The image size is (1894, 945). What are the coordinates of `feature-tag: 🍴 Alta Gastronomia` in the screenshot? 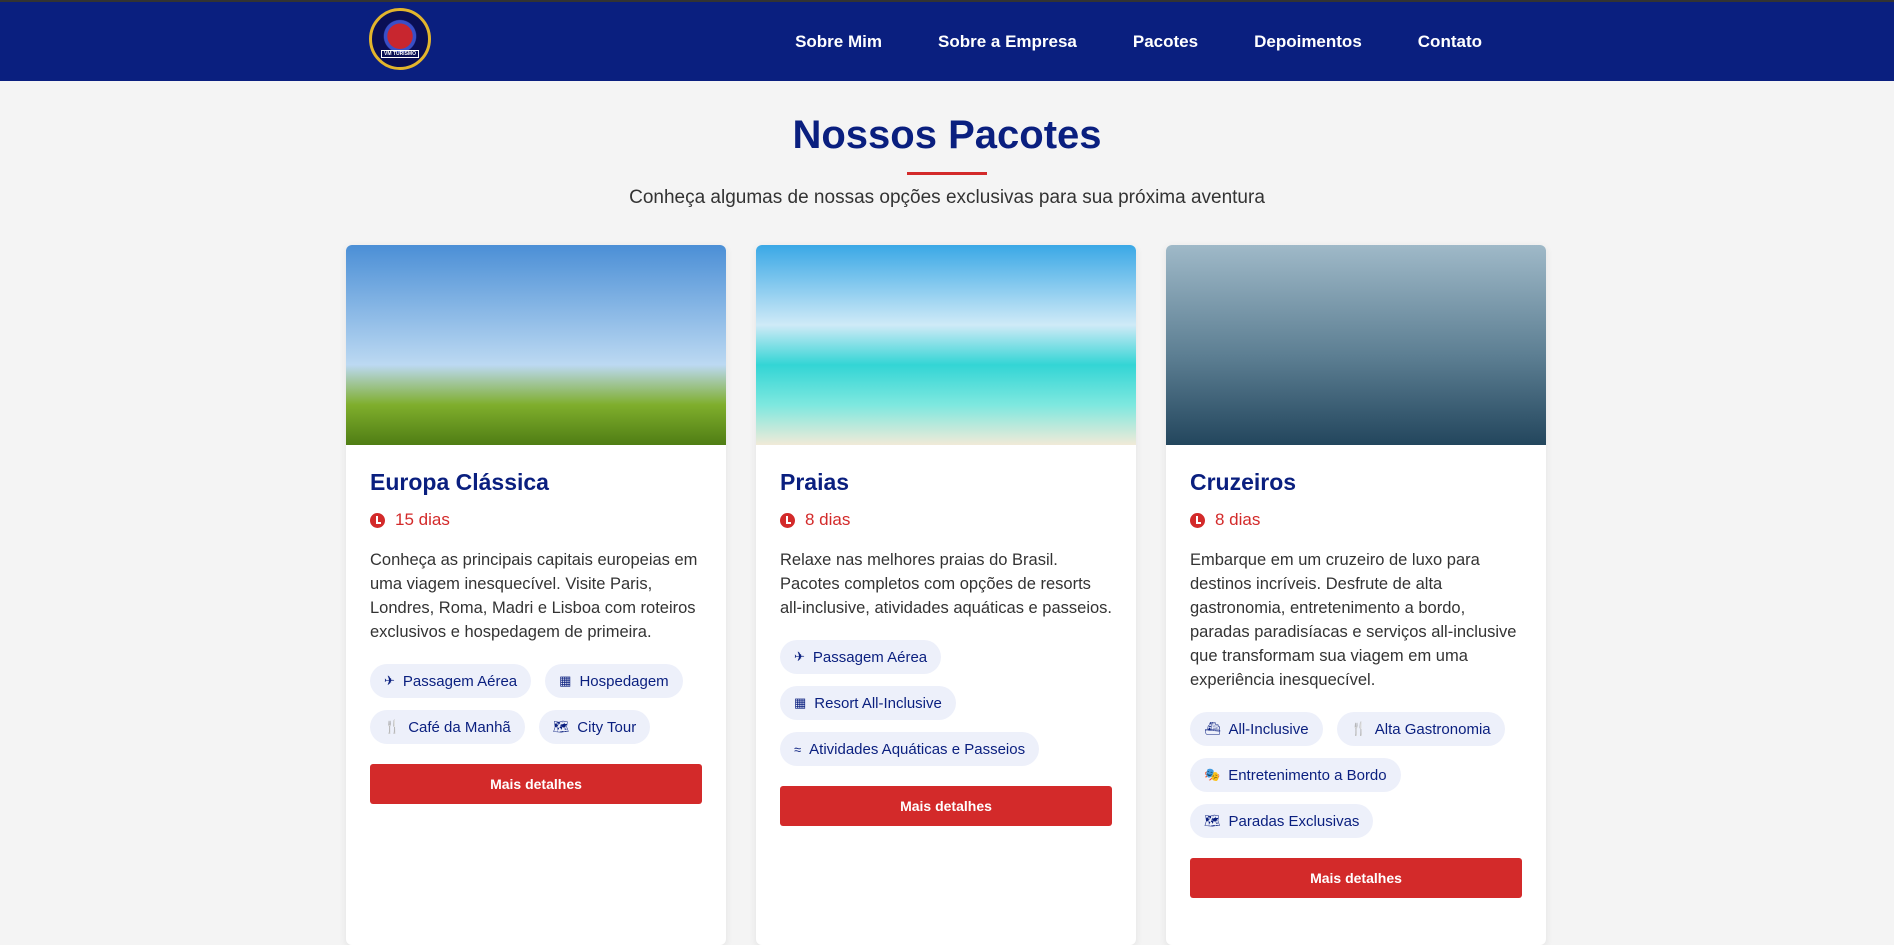 It's located at (1420, 729).